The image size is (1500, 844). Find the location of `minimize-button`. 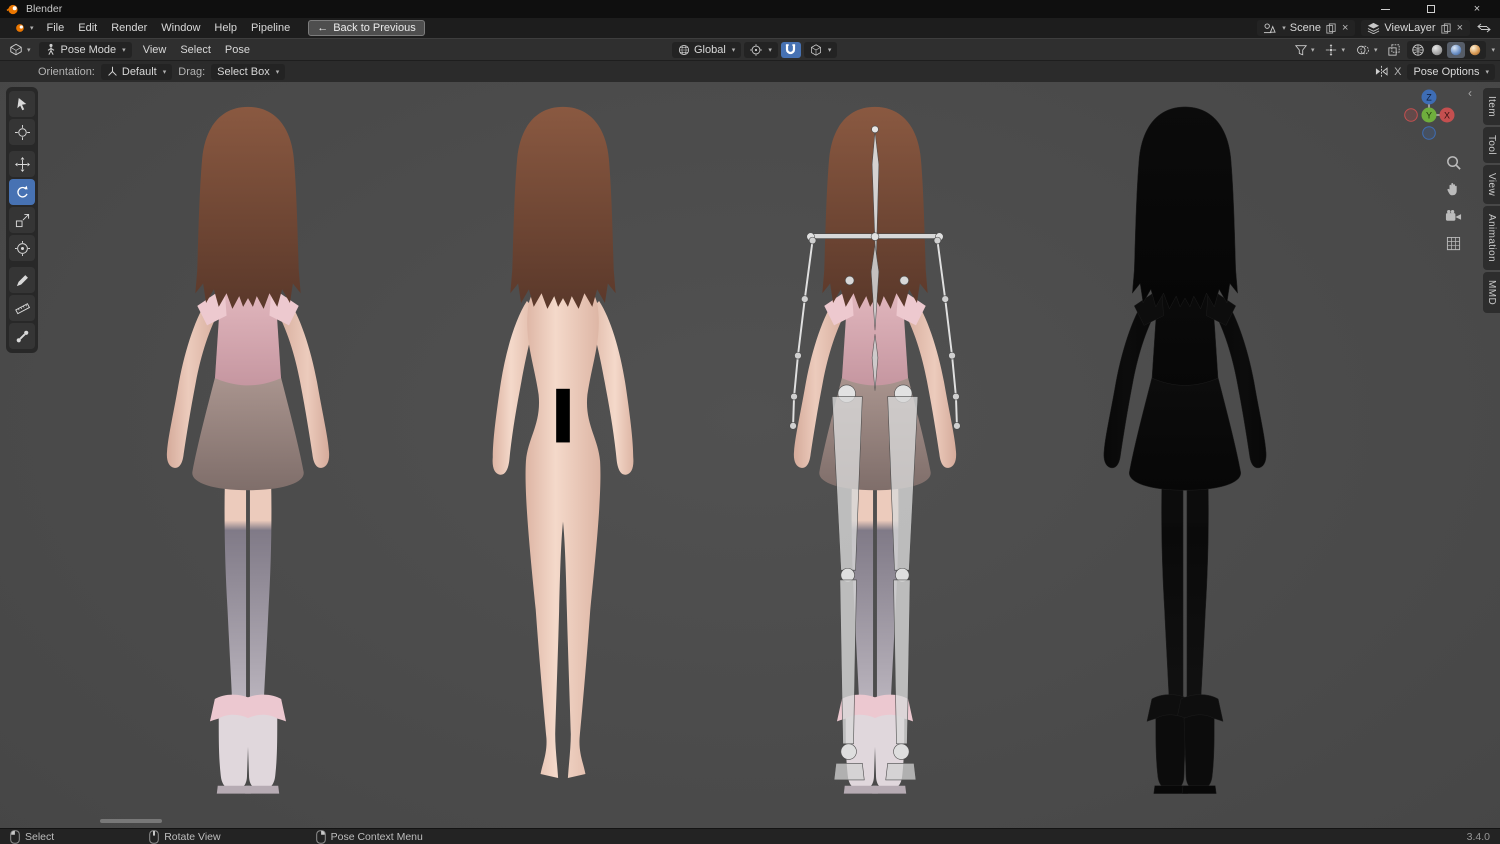

minimize-button is located at coordinates (1385, 9).